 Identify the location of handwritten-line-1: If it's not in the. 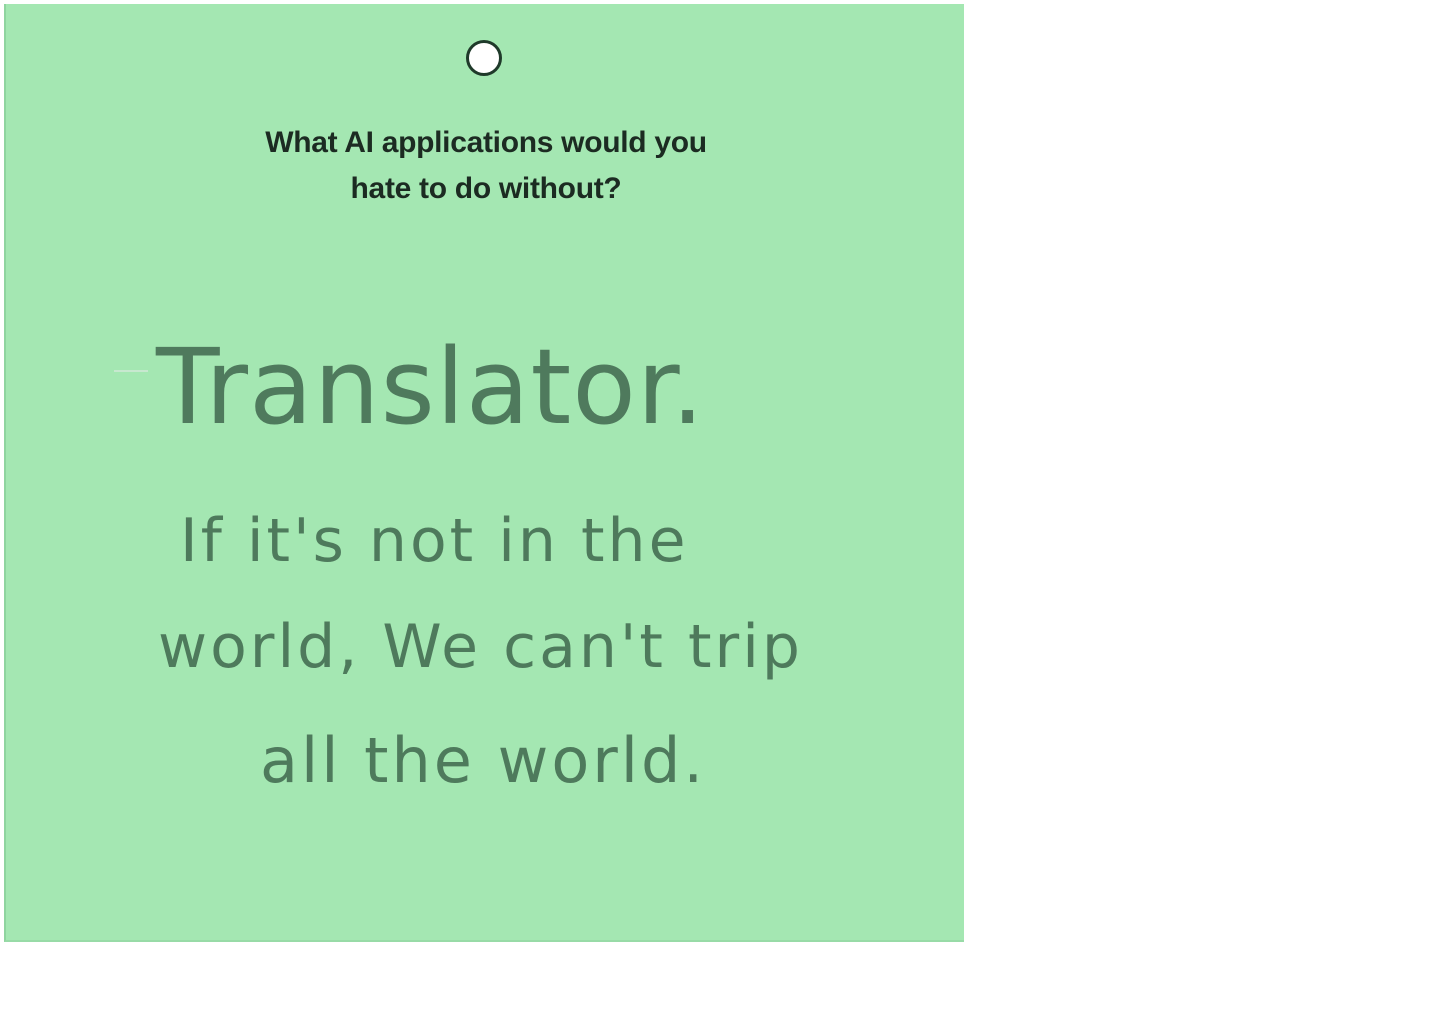
(434, 541).